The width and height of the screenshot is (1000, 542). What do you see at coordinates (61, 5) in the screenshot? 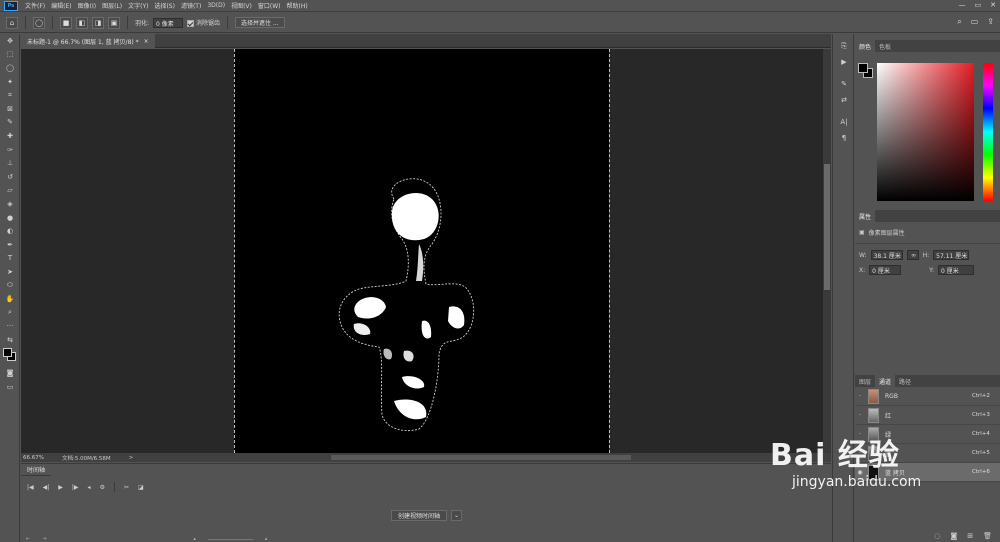
I see `menu-edit: 编辑(E)` at bounding box center [61, 5].